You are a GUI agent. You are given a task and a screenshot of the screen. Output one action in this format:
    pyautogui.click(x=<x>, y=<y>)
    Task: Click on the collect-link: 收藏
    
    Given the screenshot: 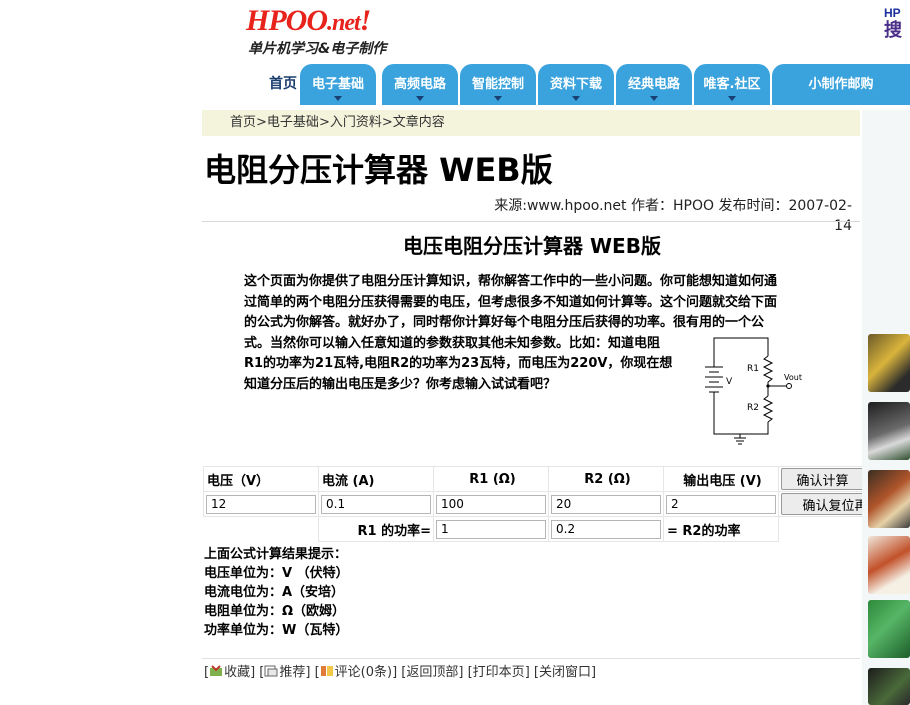 What is the action you would take?
    pyautogui.click(x=237, y=672)
    